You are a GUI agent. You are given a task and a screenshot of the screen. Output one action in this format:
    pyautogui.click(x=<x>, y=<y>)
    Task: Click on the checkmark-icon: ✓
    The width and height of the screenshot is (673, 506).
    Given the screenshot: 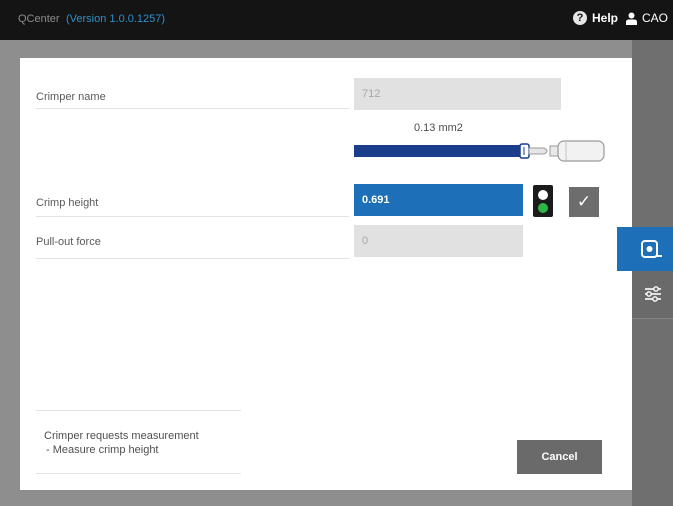 What is the action you would take?
    pyautogui.click(x=584, y=201)
    